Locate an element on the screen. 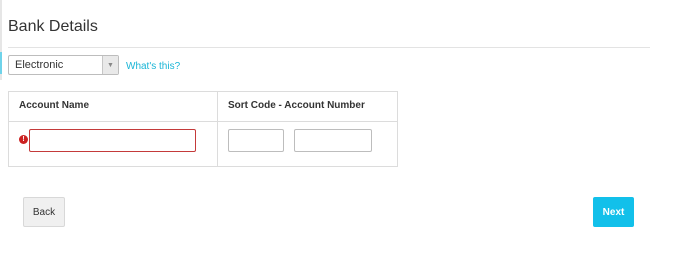  payment-method-value: Electronic is located at coordinates (39, 65).